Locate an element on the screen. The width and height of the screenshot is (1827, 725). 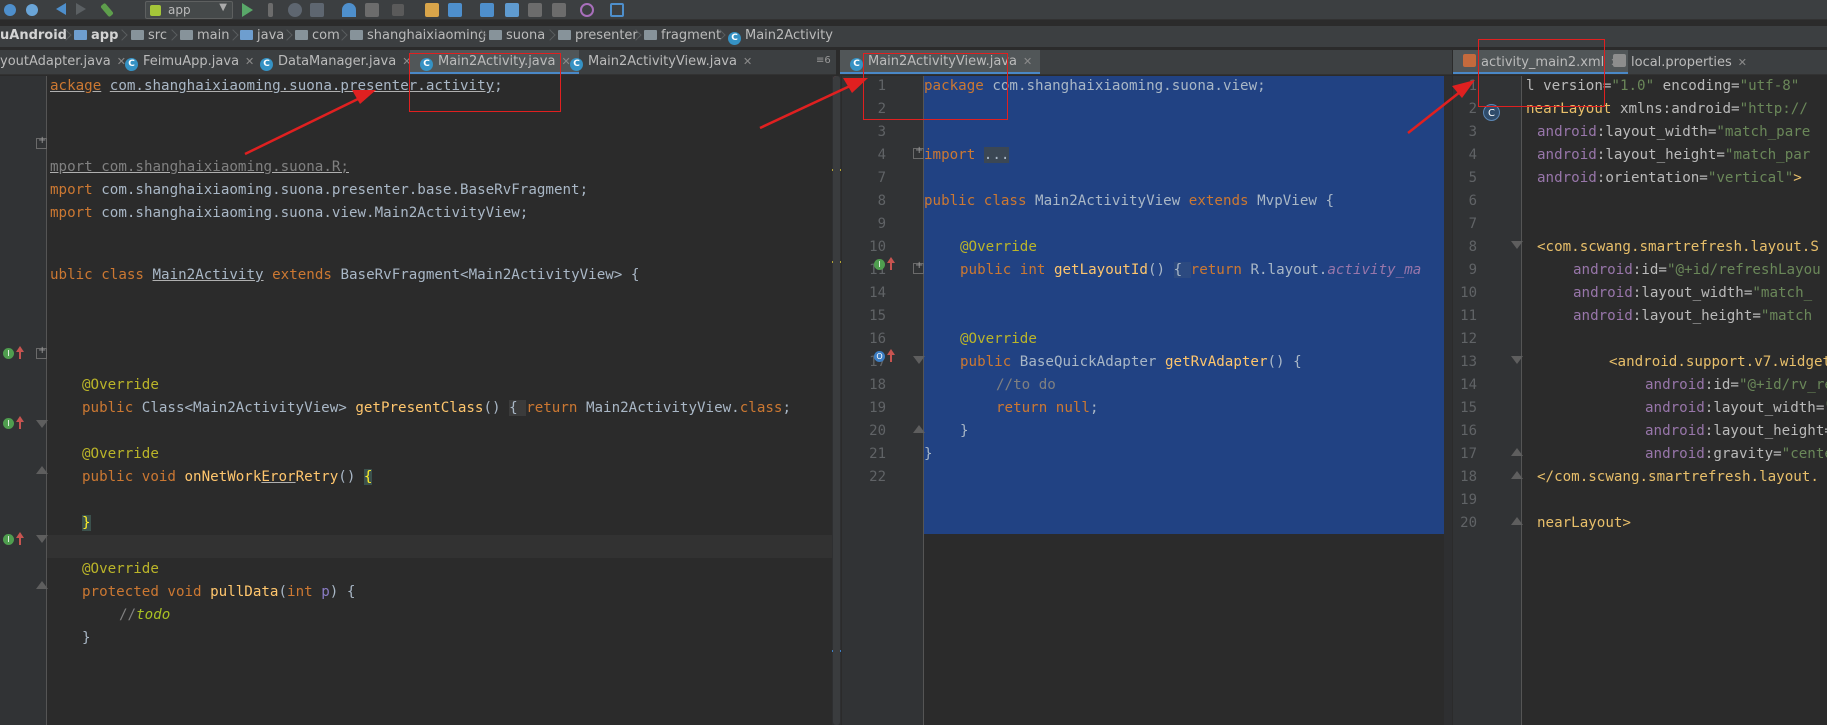
tab-feimu-app: C FeimuApp.java ✕ is located at coordinates (189, 62).